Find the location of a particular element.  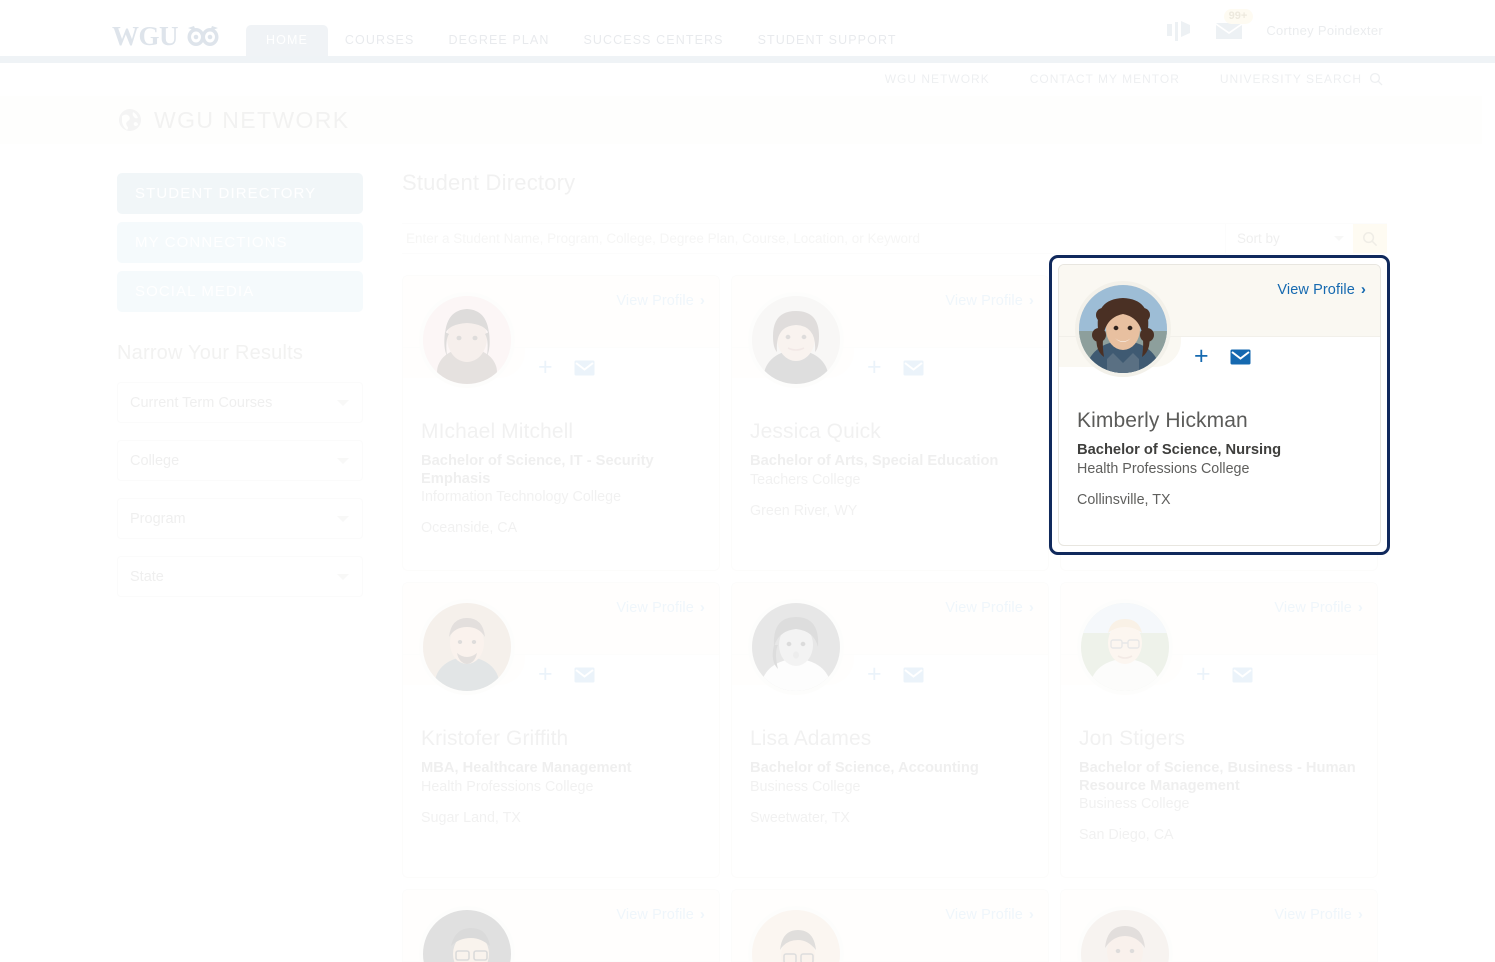

student-name: Jon Stigers is located at coordinates (1132, 738).